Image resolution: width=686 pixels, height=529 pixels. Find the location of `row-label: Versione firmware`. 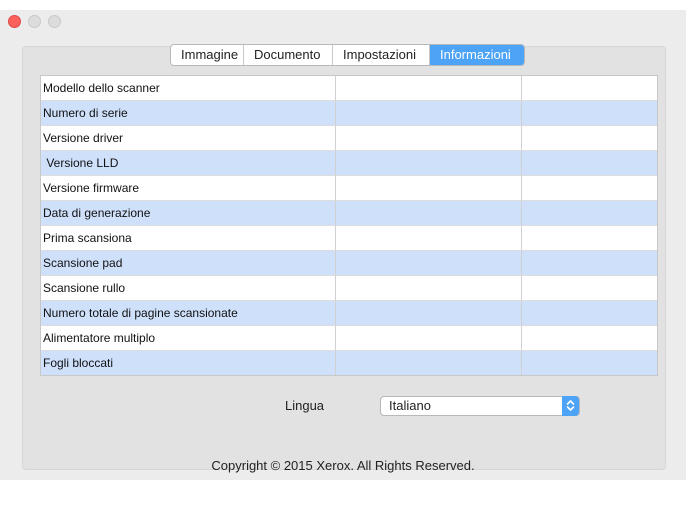

row-label: Versione firmware is located at coordinates (188, 188).